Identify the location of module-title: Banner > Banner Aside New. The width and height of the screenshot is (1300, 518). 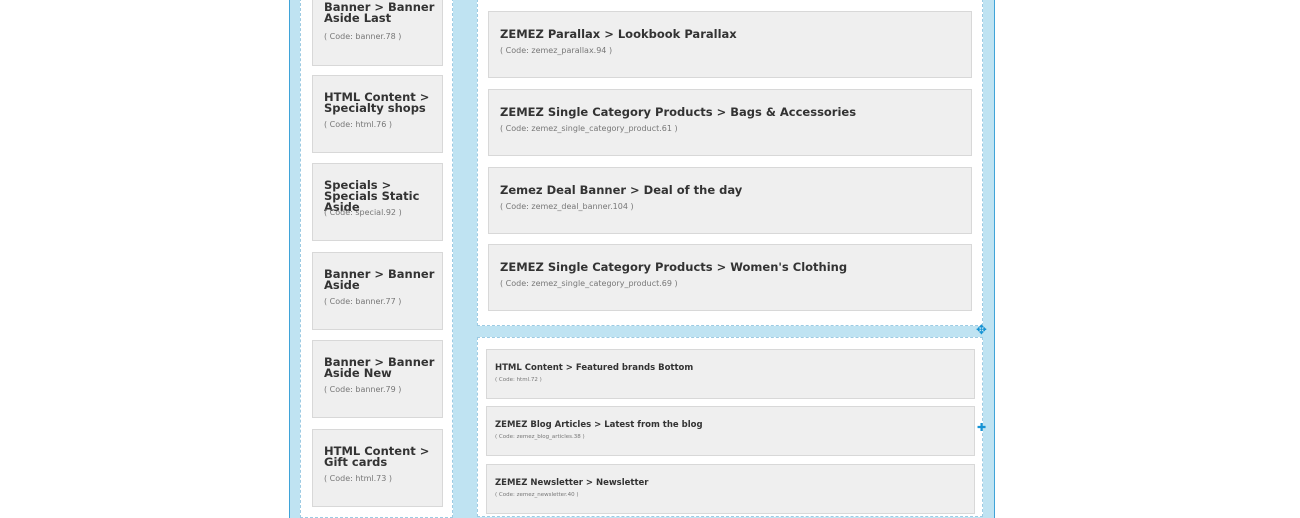
(379, 367).